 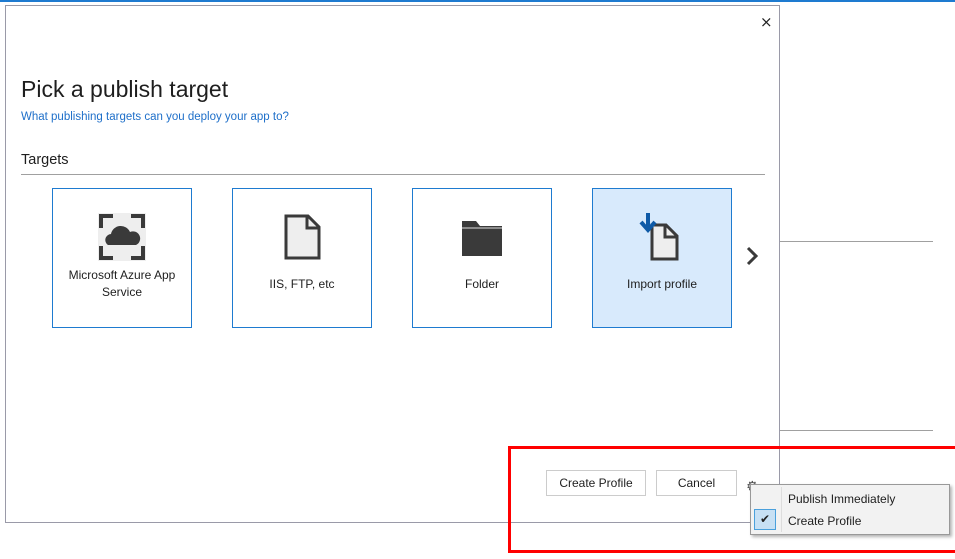 I want to click on target-iis-ftp: IIS, FTP, etc, so click(x=302, y=258).